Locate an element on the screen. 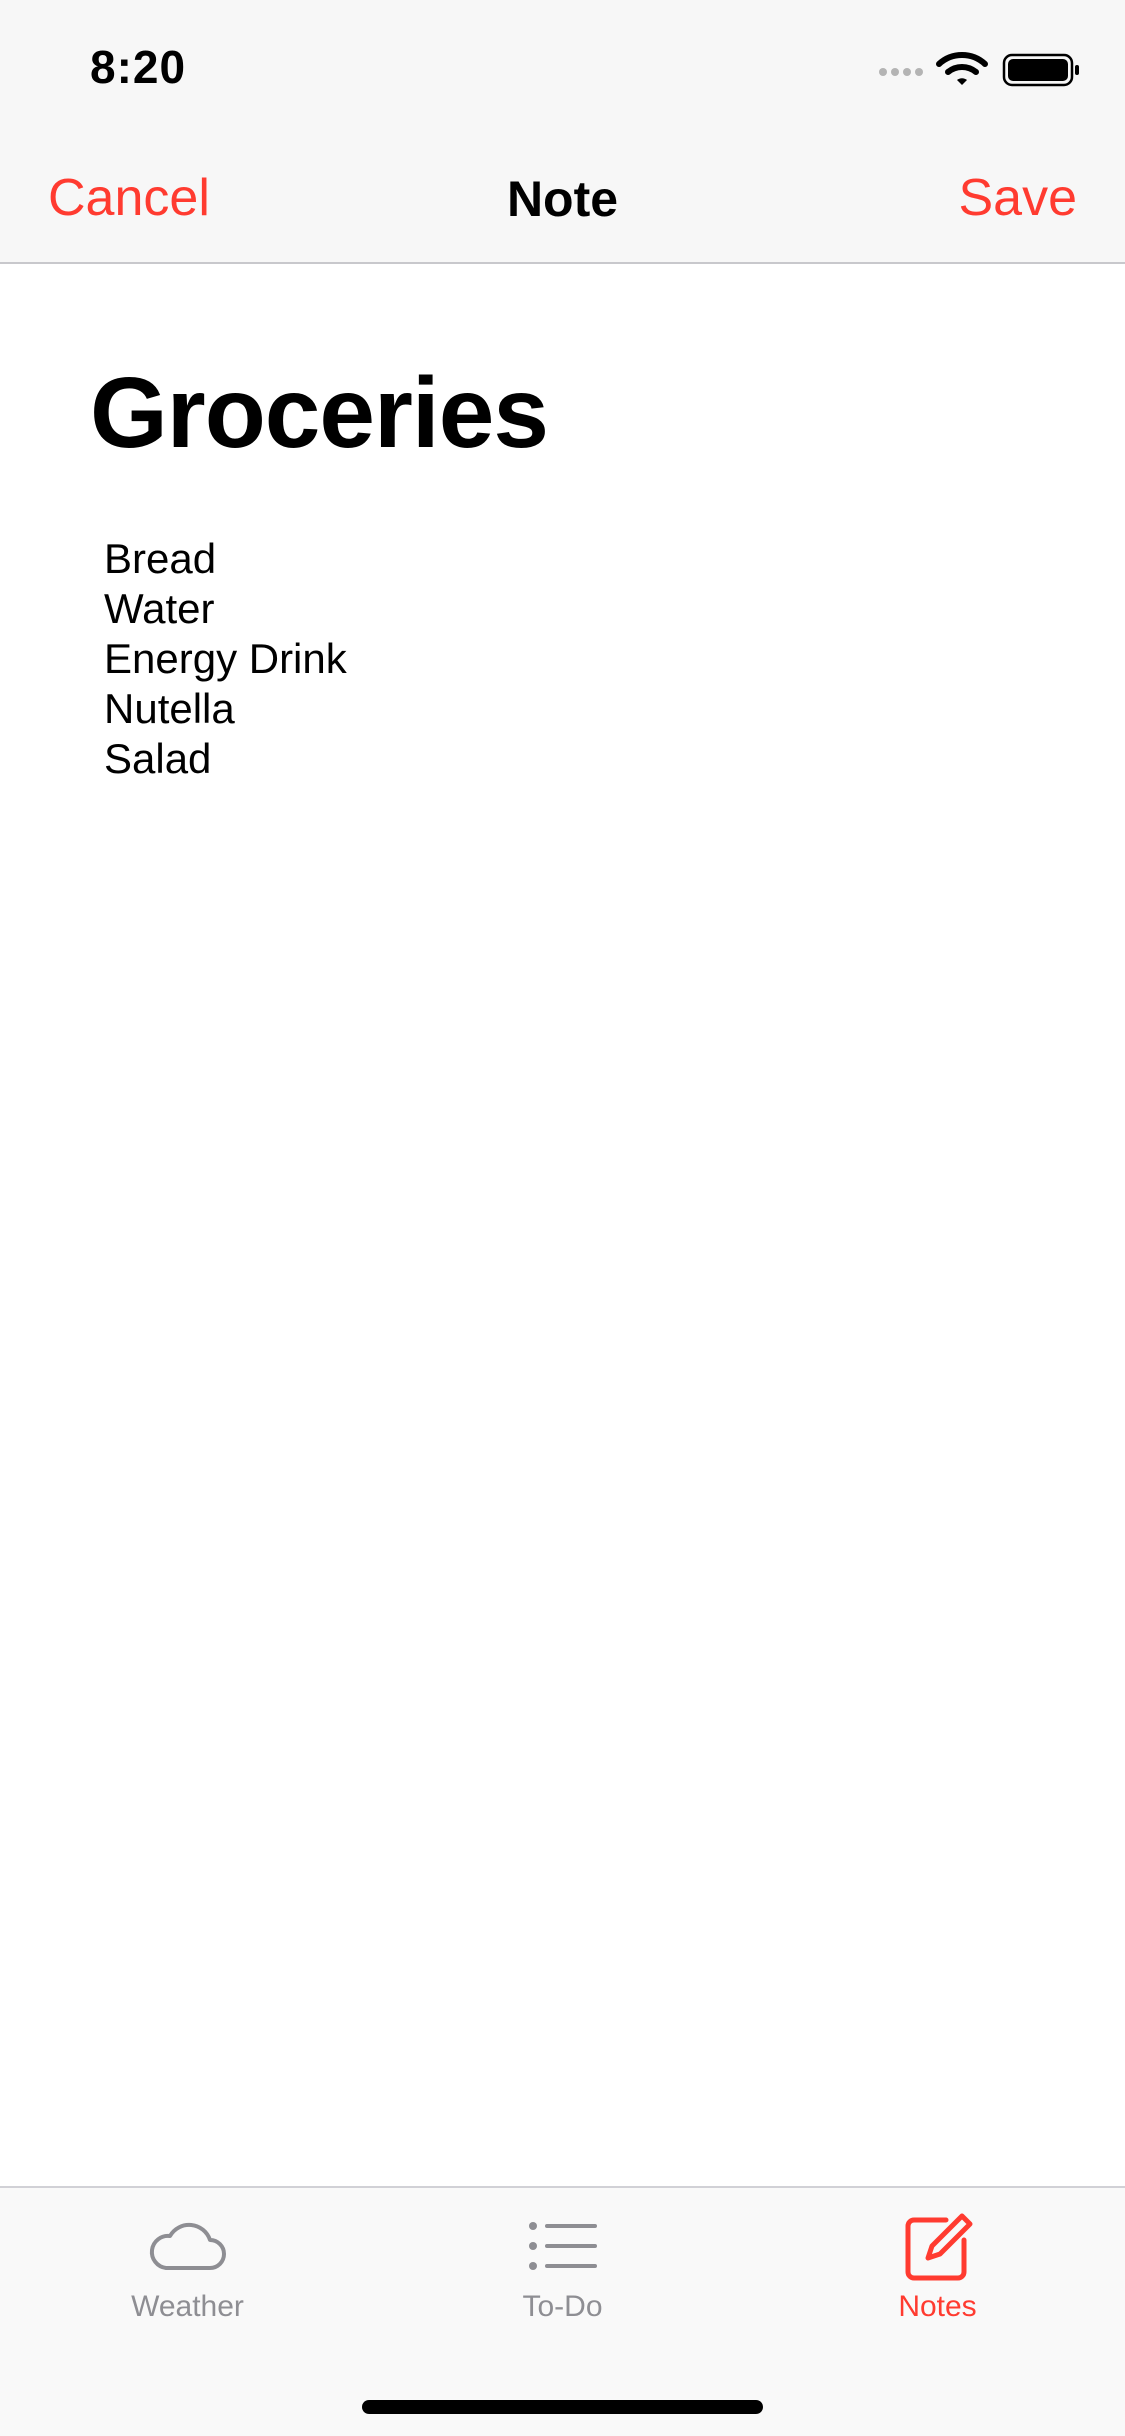 This screenshot has width=1125, height=2436. tab-bar: Weather To-Do Notes is located at coordinates (562, 2311).